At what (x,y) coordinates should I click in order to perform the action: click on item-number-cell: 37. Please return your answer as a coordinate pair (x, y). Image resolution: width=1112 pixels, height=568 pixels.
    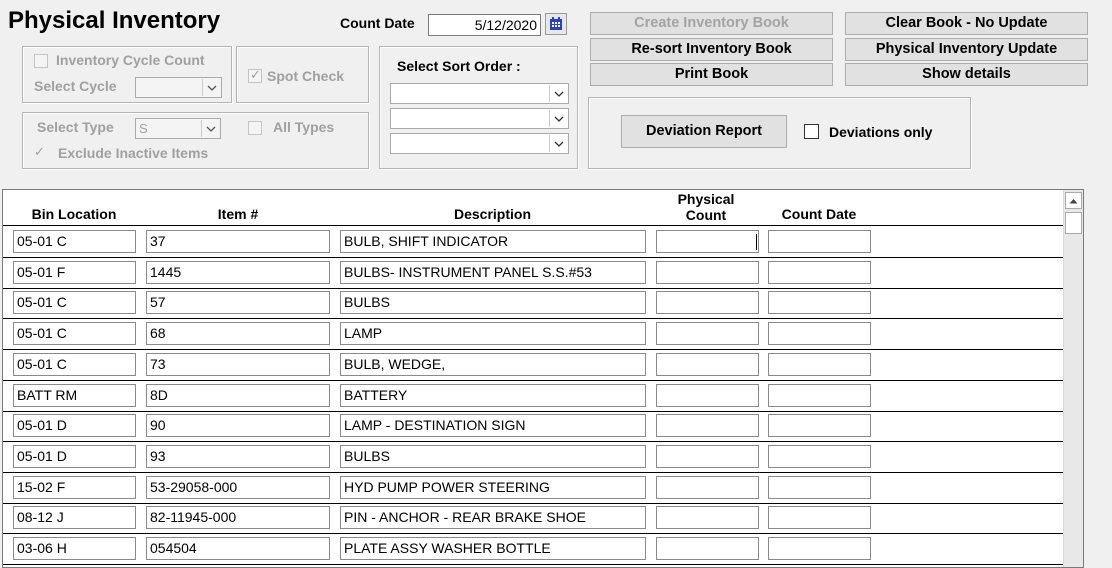
    Looking at the image, I should click on (238, 241).